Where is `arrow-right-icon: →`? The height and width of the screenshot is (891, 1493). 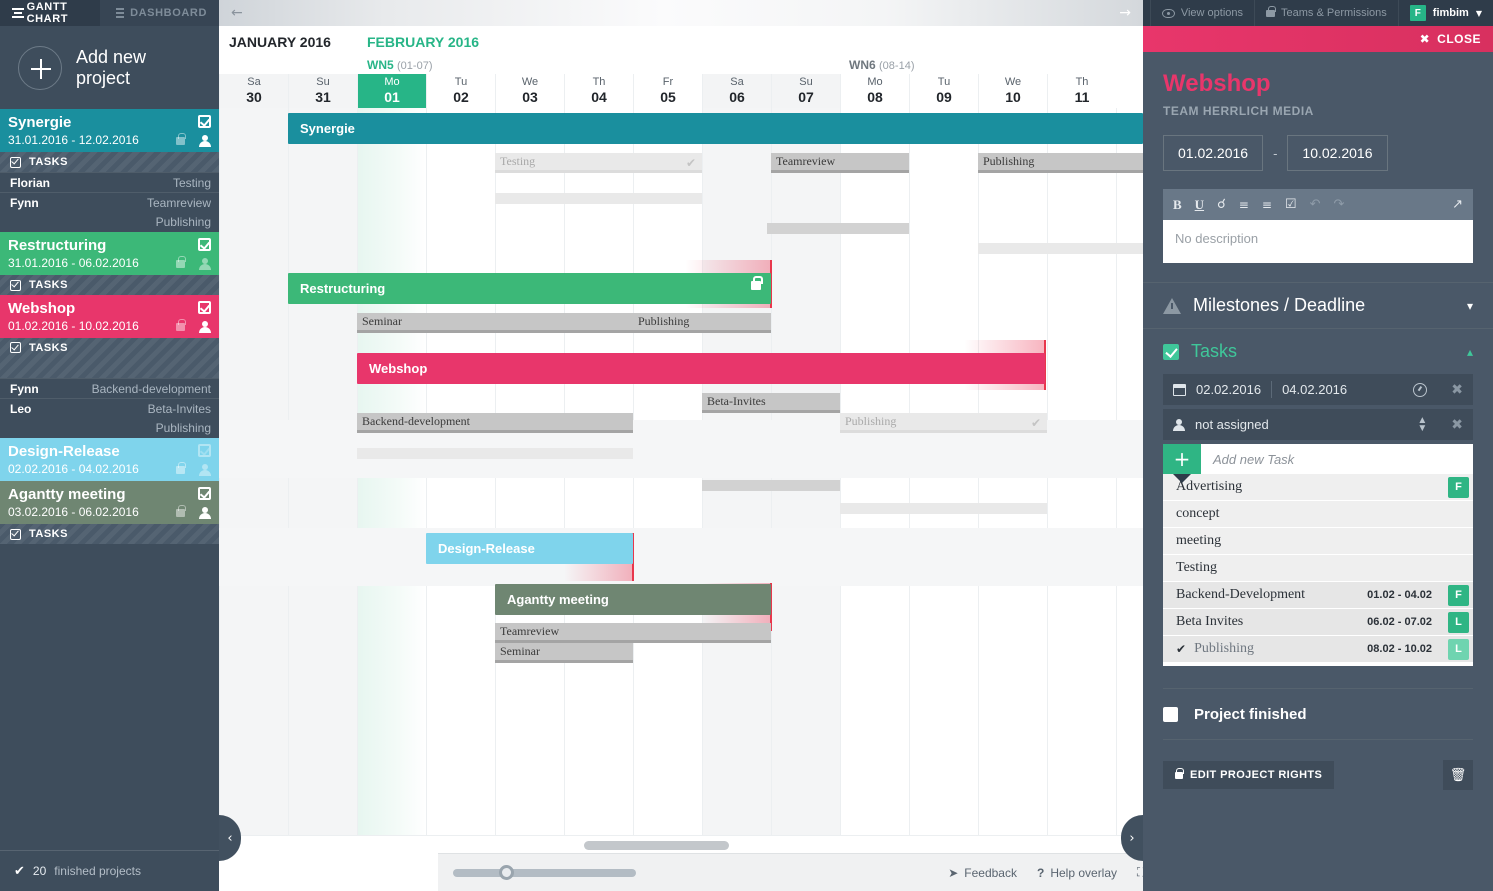 arrow-right-icon: → is located at coordinates (1125, 13).